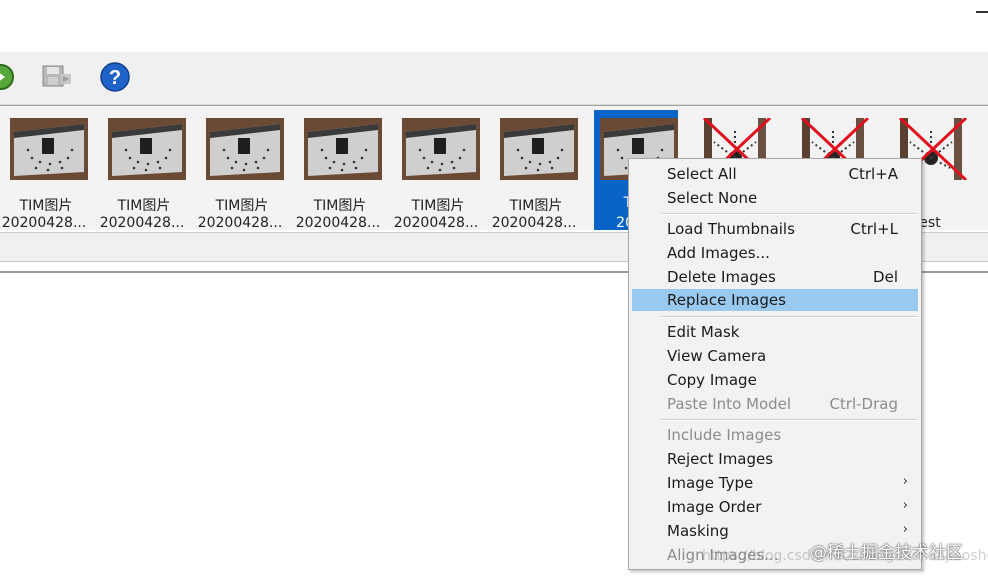 This screenshot has height=577, width=988. I want to click on menu-item-delete-images: Delete Images Del, so click(775, 277).